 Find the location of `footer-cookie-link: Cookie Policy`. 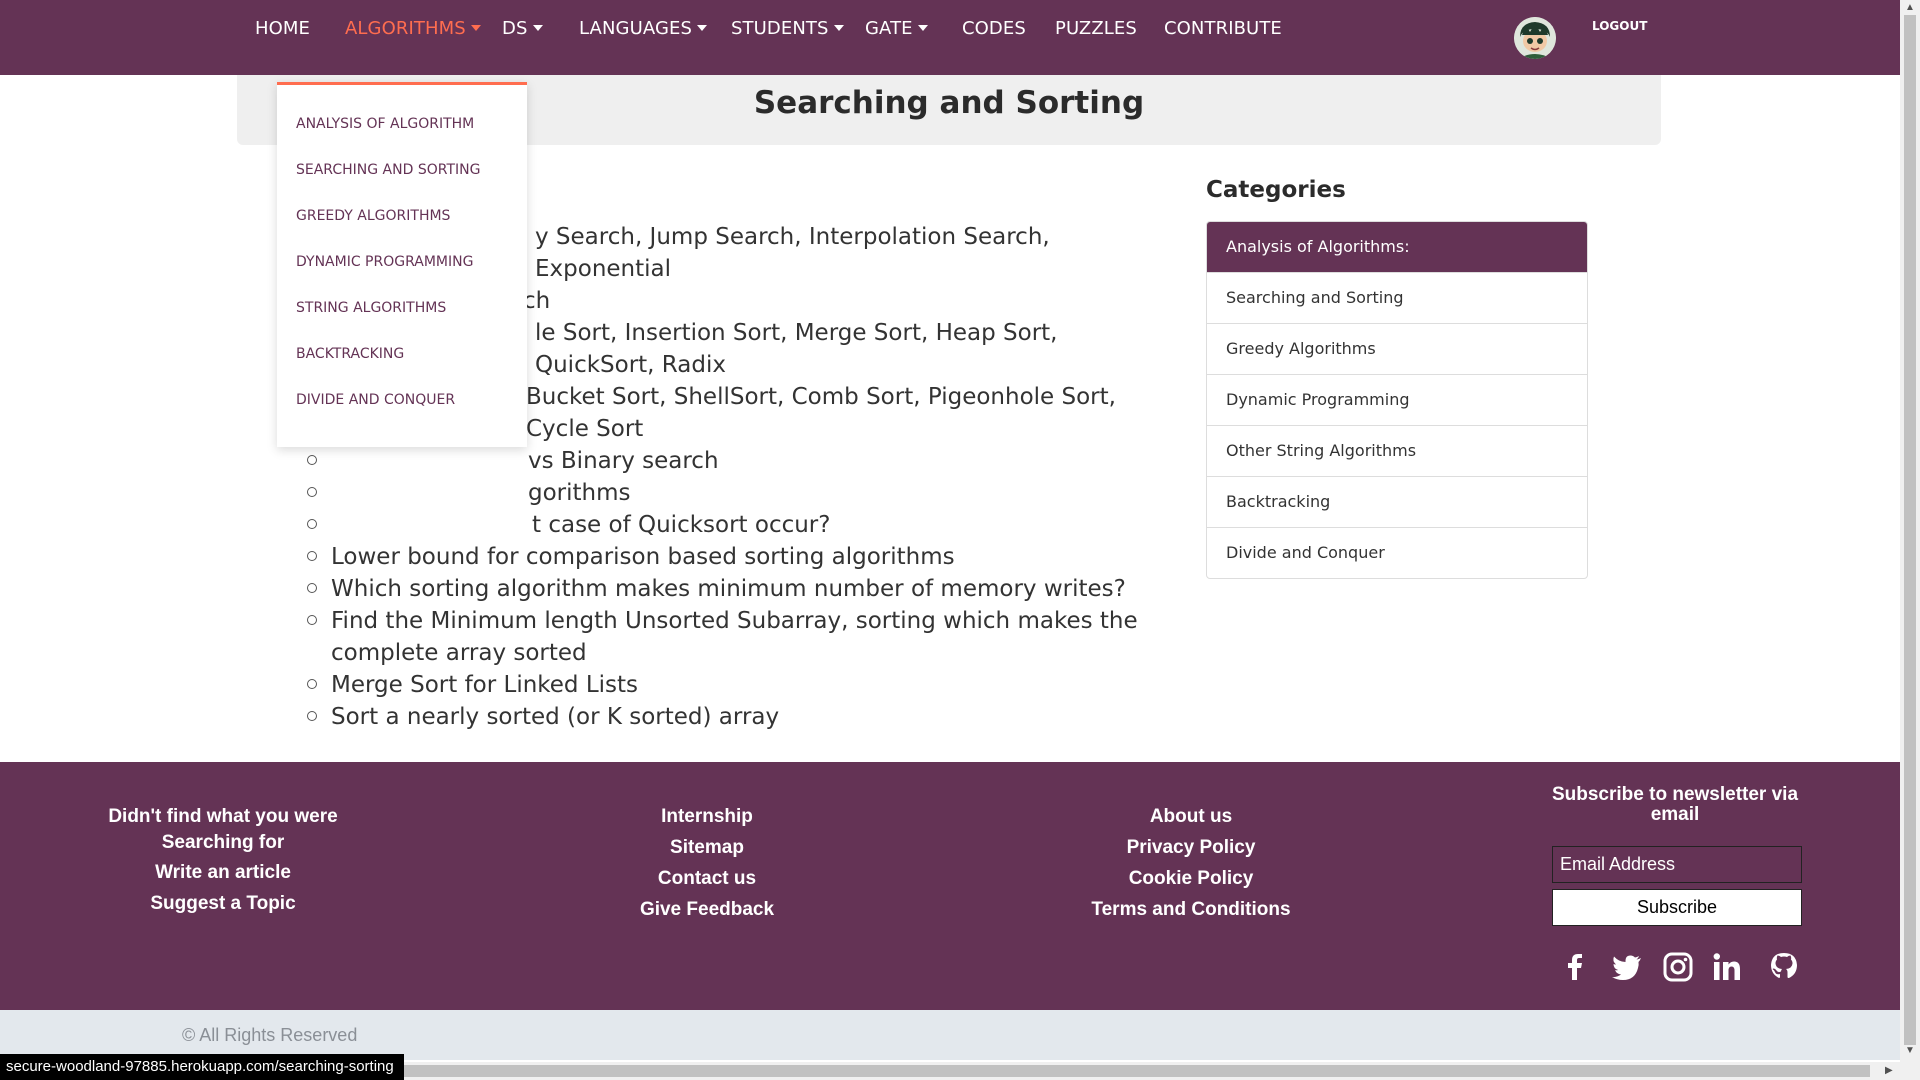

footer-cookie-link: Cookie Policy is located at coordinates (1191, 879).